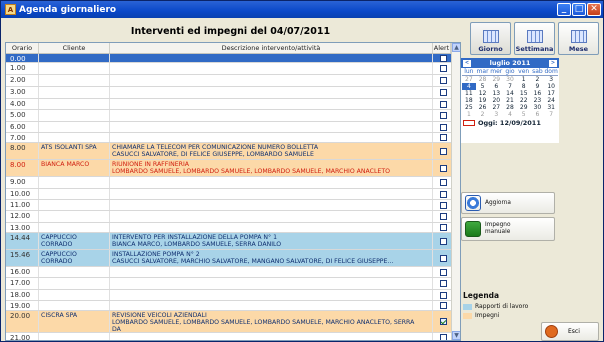  Describe the element at coordinates (524, 93) in the screenshot. I see `calendar-day: 15` at that location.